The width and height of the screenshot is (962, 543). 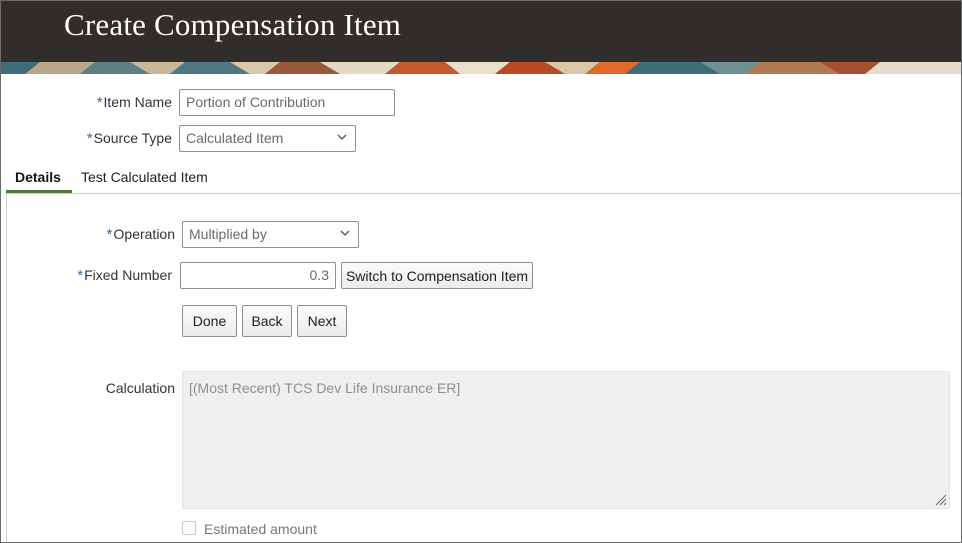 I want to click on fixed-number-label: *Fixed Number, so click(x=124, y=275).